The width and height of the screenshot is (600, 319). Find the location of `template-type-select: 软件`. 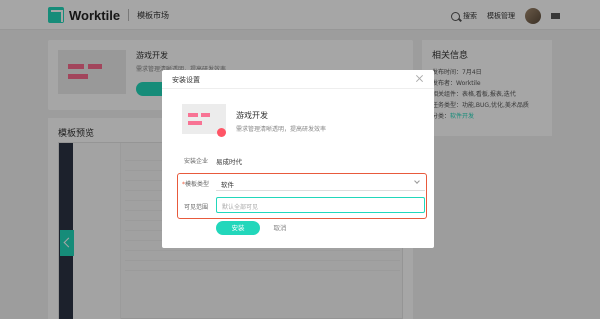

template-type-select: 软件 is located at coordinates (320, 183).